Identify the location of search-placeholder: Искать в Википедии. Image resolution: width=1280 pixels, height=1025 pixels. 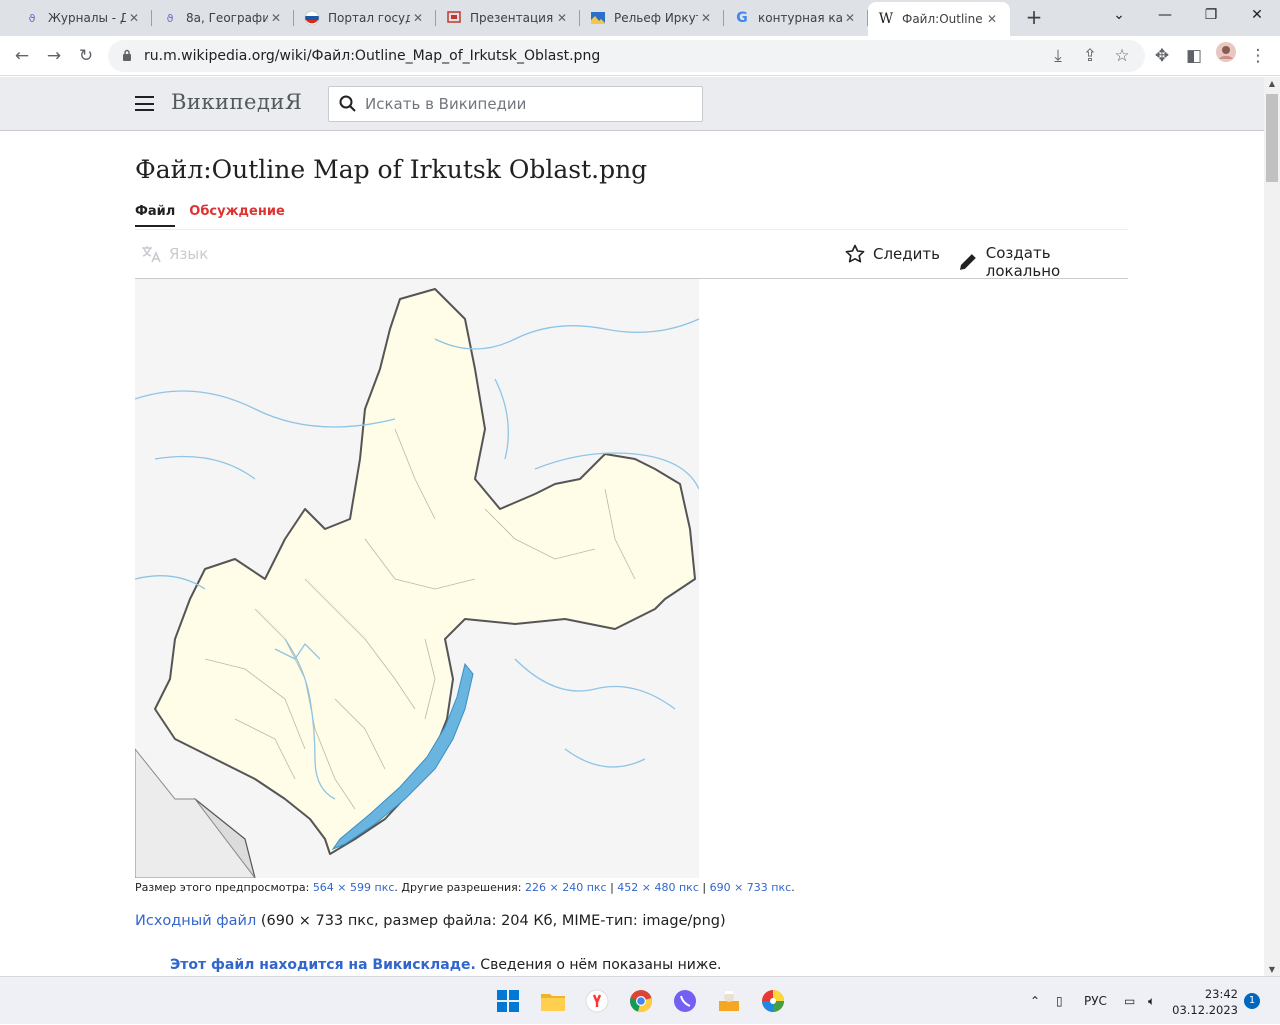
(446, 104).